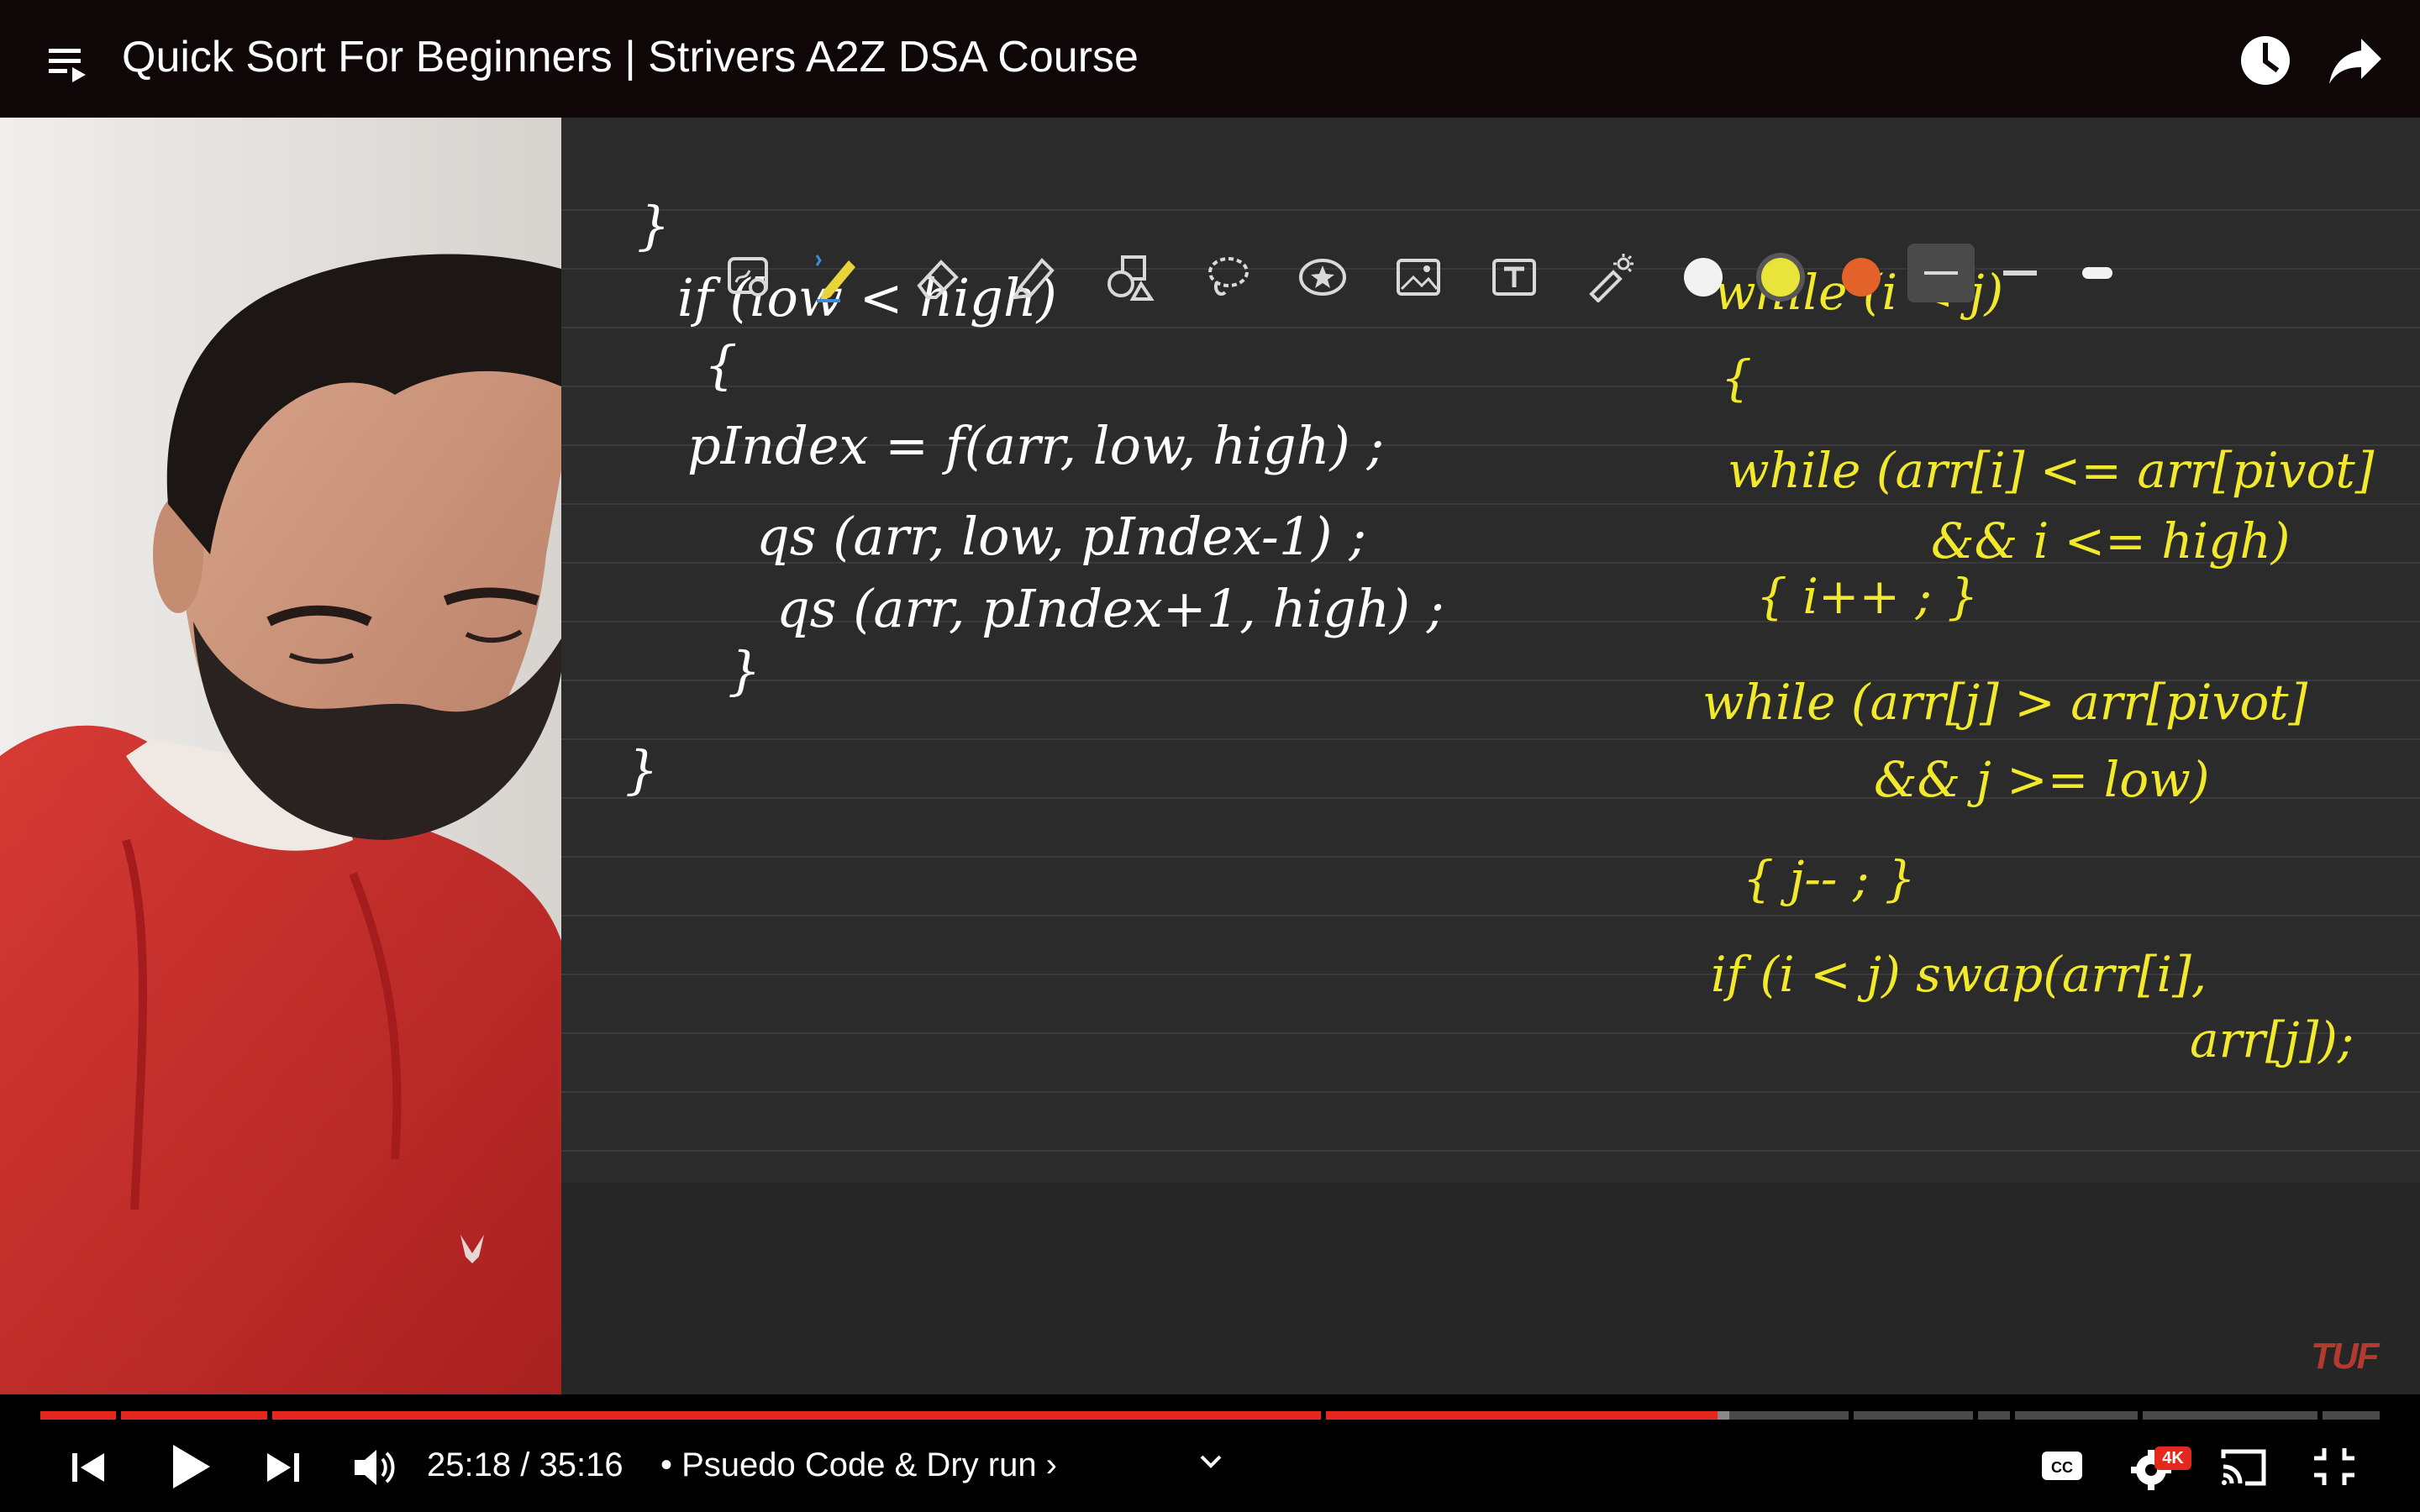  I want to click on tuf-watermark: TUF, so click(2345, 1356).